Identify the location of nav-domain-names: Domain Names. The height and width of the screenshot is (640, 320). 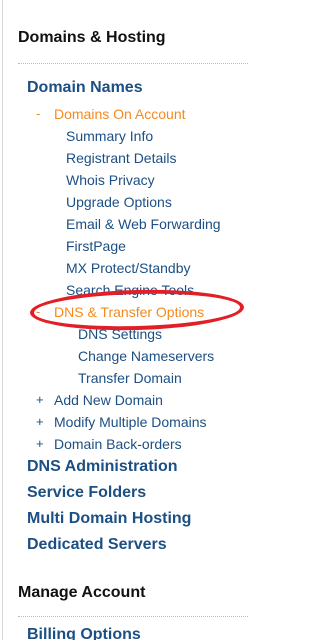
(85, 88).